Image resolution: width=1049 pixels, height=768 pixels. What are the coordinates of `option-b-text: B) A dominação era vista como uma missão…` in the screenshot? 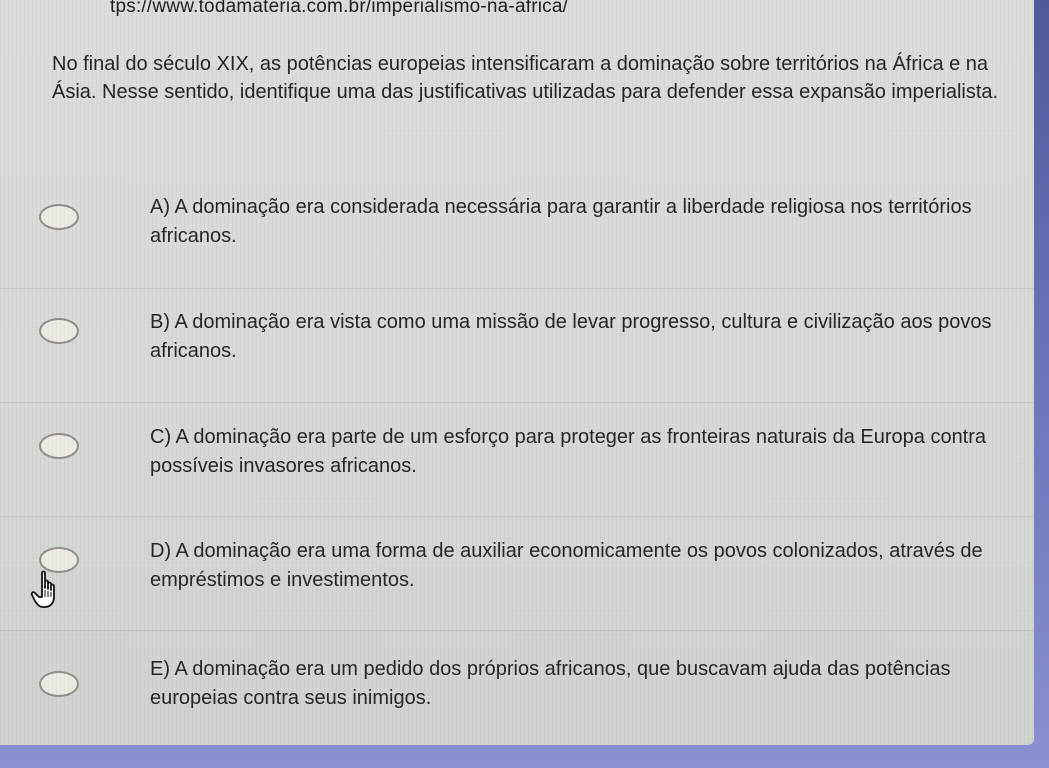 It's located at (585, 337).